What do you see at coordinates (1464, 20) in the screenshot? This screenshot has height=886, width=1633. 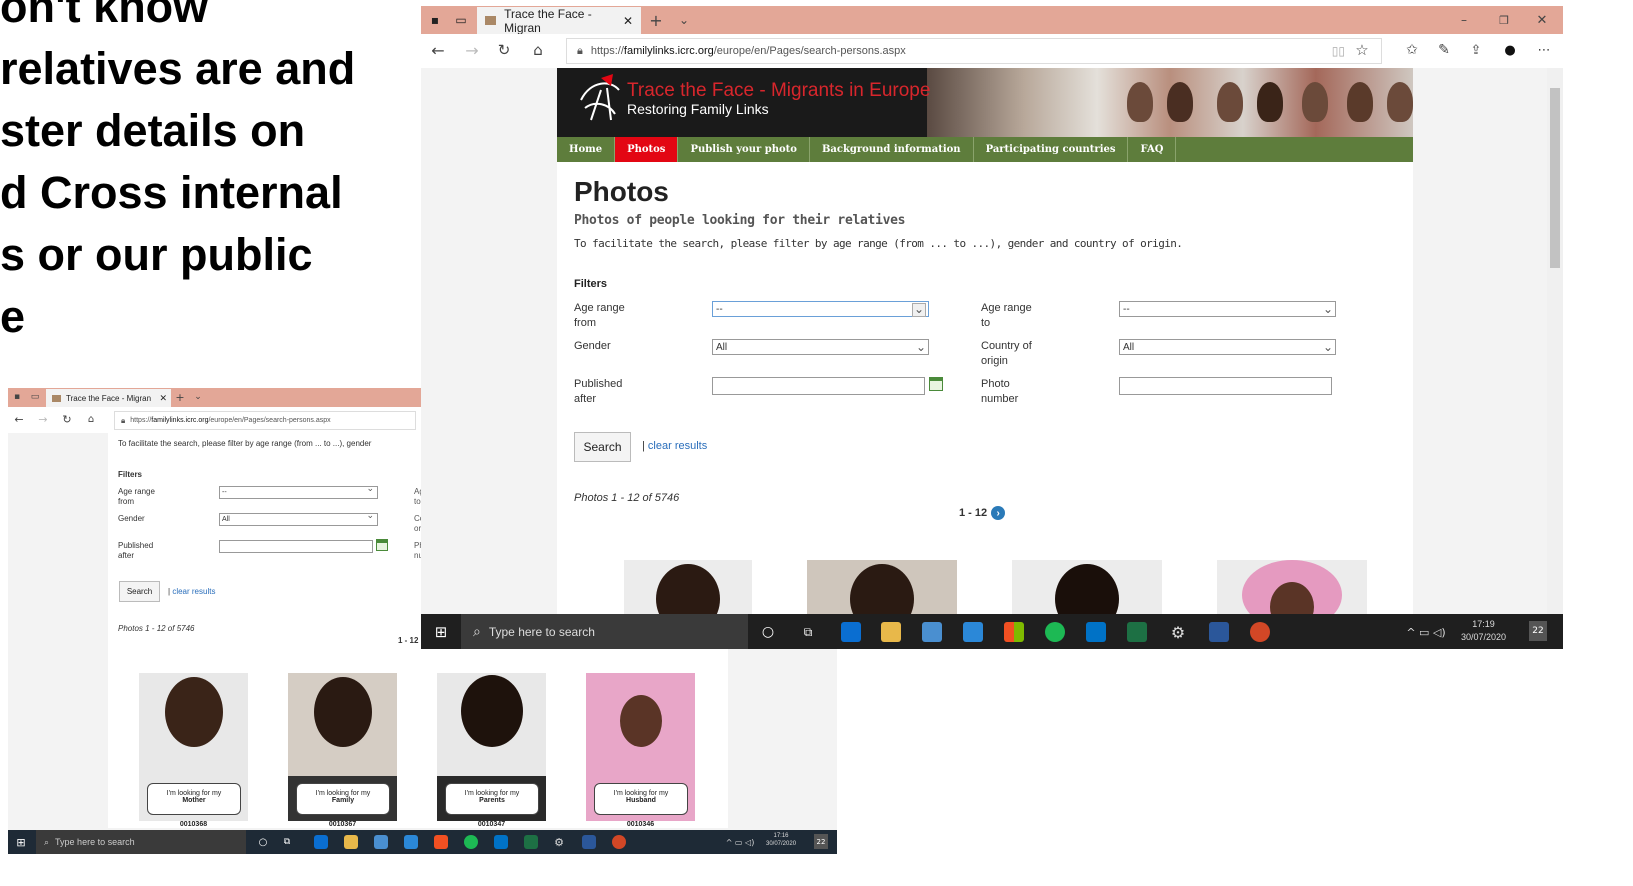 I see `minimize-icon: –` at bounding box center [1464, 20].